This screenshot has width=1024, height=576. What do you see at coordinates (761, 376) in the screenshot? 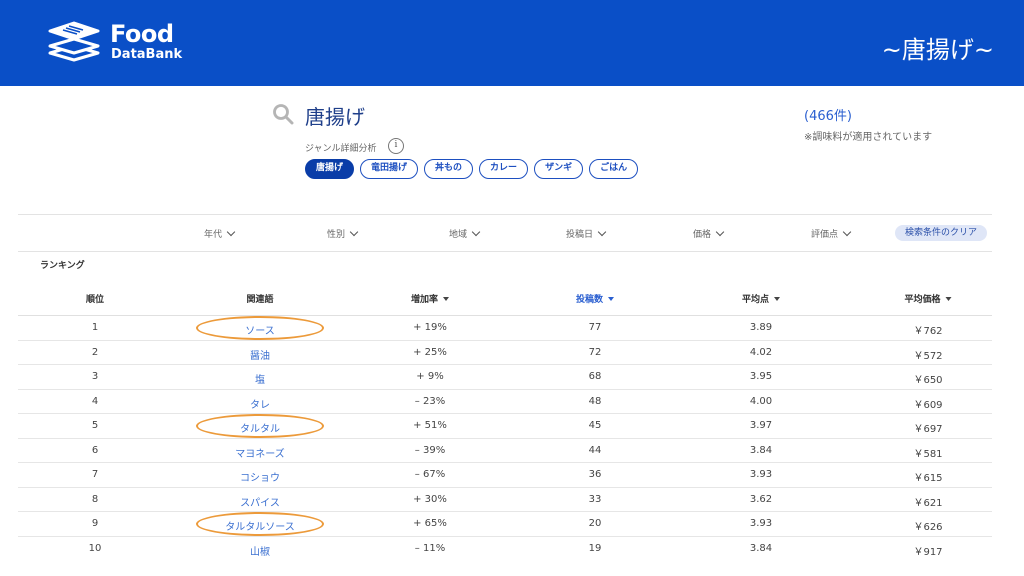
I see `cell-avg-score: 3.95` at bounding box center [761, 376].